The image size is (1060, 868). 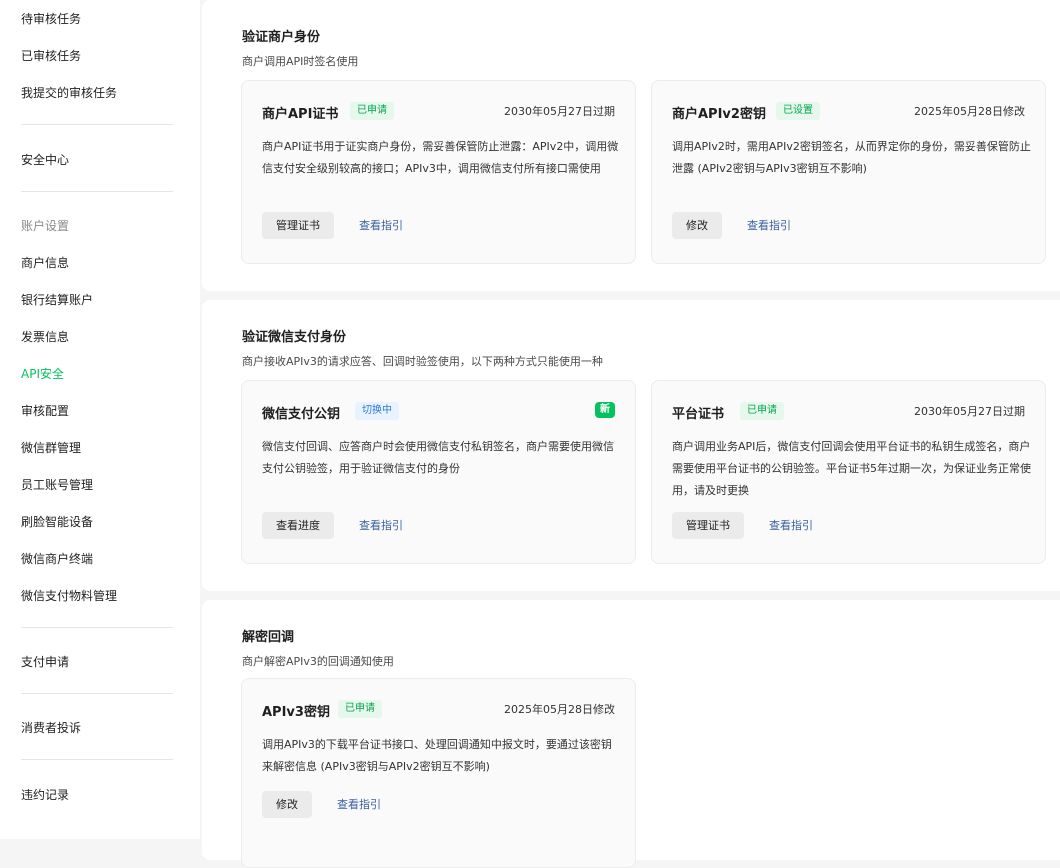 I want to click on sidebar-item-my-submitted: 我提交的审核任务, so click(x=69, y=92).